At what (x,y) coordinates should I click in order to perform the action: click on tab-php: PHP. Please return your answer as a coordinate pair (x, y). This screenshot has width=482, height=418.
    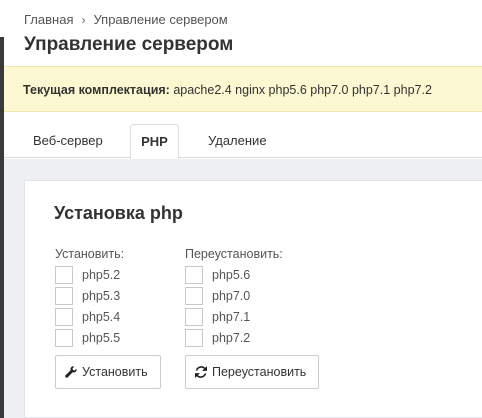
    Looking at the image, I should click on (154, 141).